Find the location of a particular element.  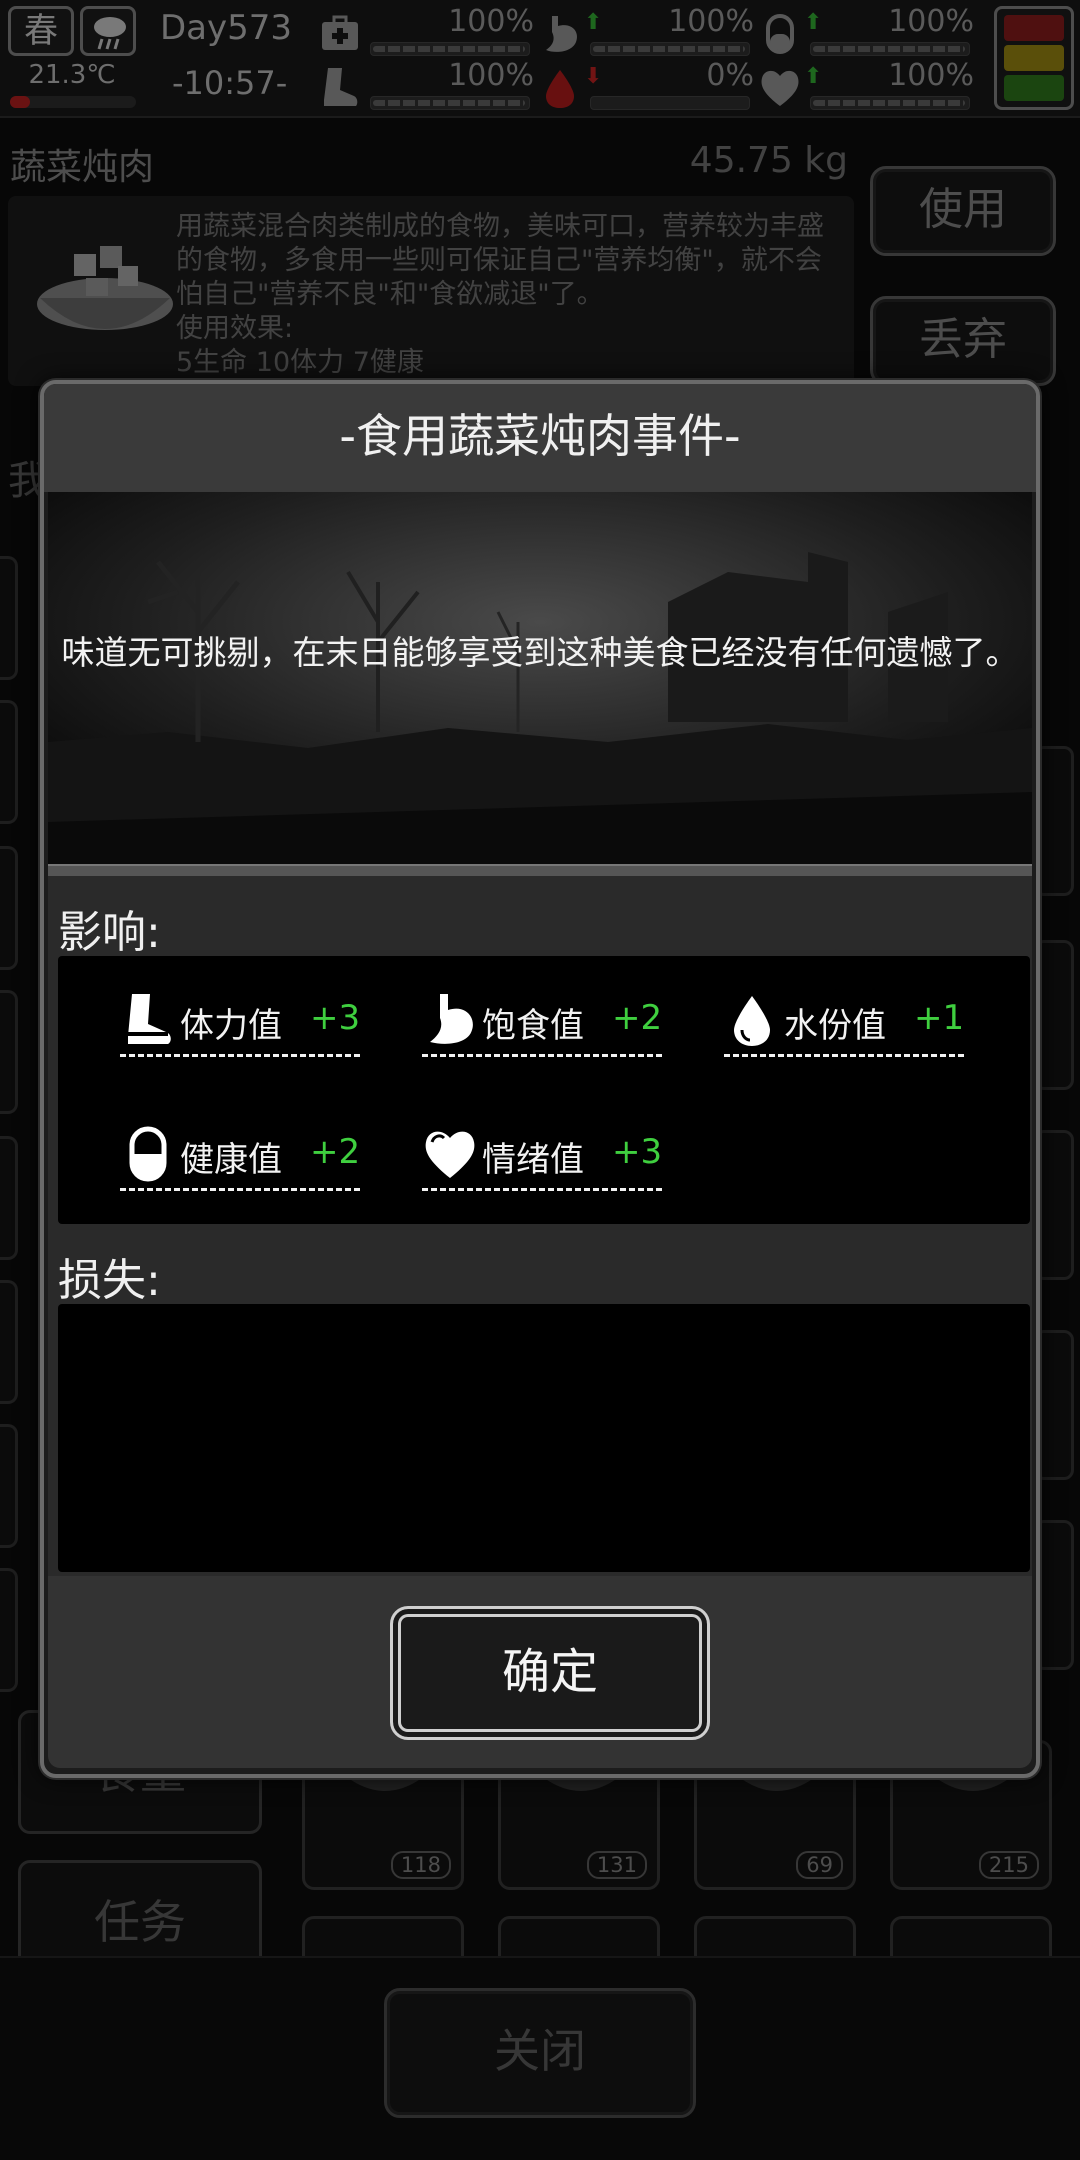

dialog-title: -食用蔬菜炖肉事件- is located at coordinates (540, 436).